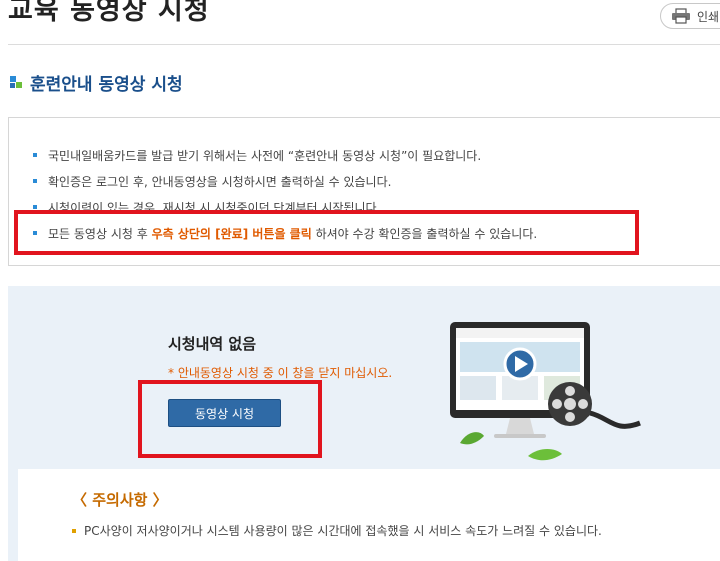 Image resolution: width=720 pixels, height=561 pixels. Describe the element at coordinates (230, 419) in the screenshot. I see `highlight-frame-button` at that location.